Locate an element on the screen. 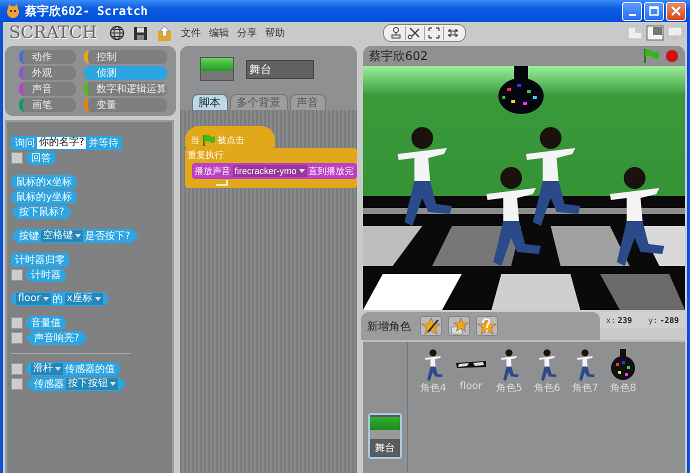 Image resolution: width=690 pixels, height=473 pixels. dropdown: firecracker-ymo is located at coordinates (269, 171).